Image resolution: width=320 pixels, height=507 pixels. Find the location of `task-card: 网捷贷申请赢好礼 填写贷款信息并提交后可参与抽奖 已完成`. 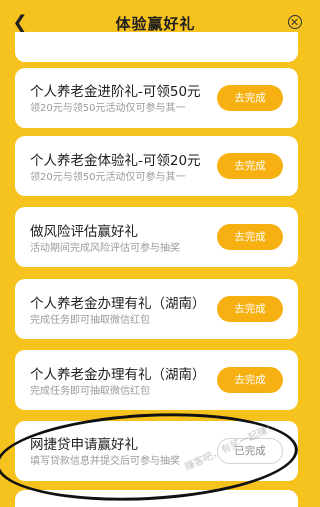

task-card: 网捷贷申请赢好礼 填写贷款信息并提交后可参与抽奖 已完成 is located at coordinates (156, 451).